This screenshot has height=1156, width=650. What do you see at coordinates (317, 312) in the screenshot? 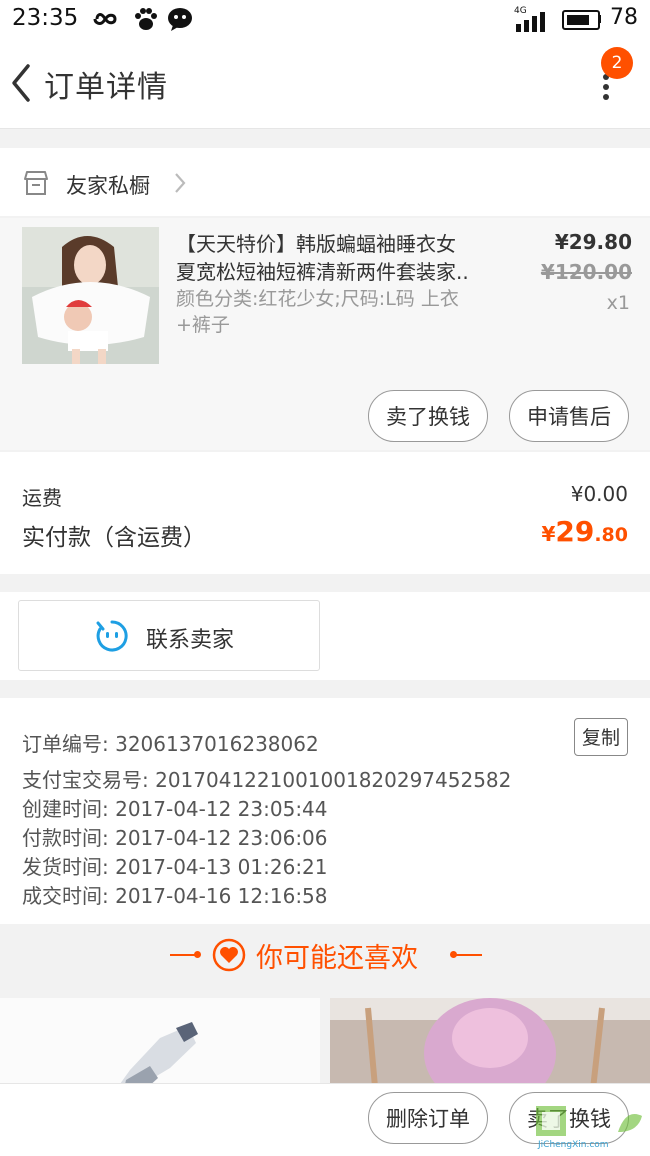
I see `product-sku: 颜色分类:红花少女;尺码:L码 上衣+裤子` at bounding box center [317, 312].